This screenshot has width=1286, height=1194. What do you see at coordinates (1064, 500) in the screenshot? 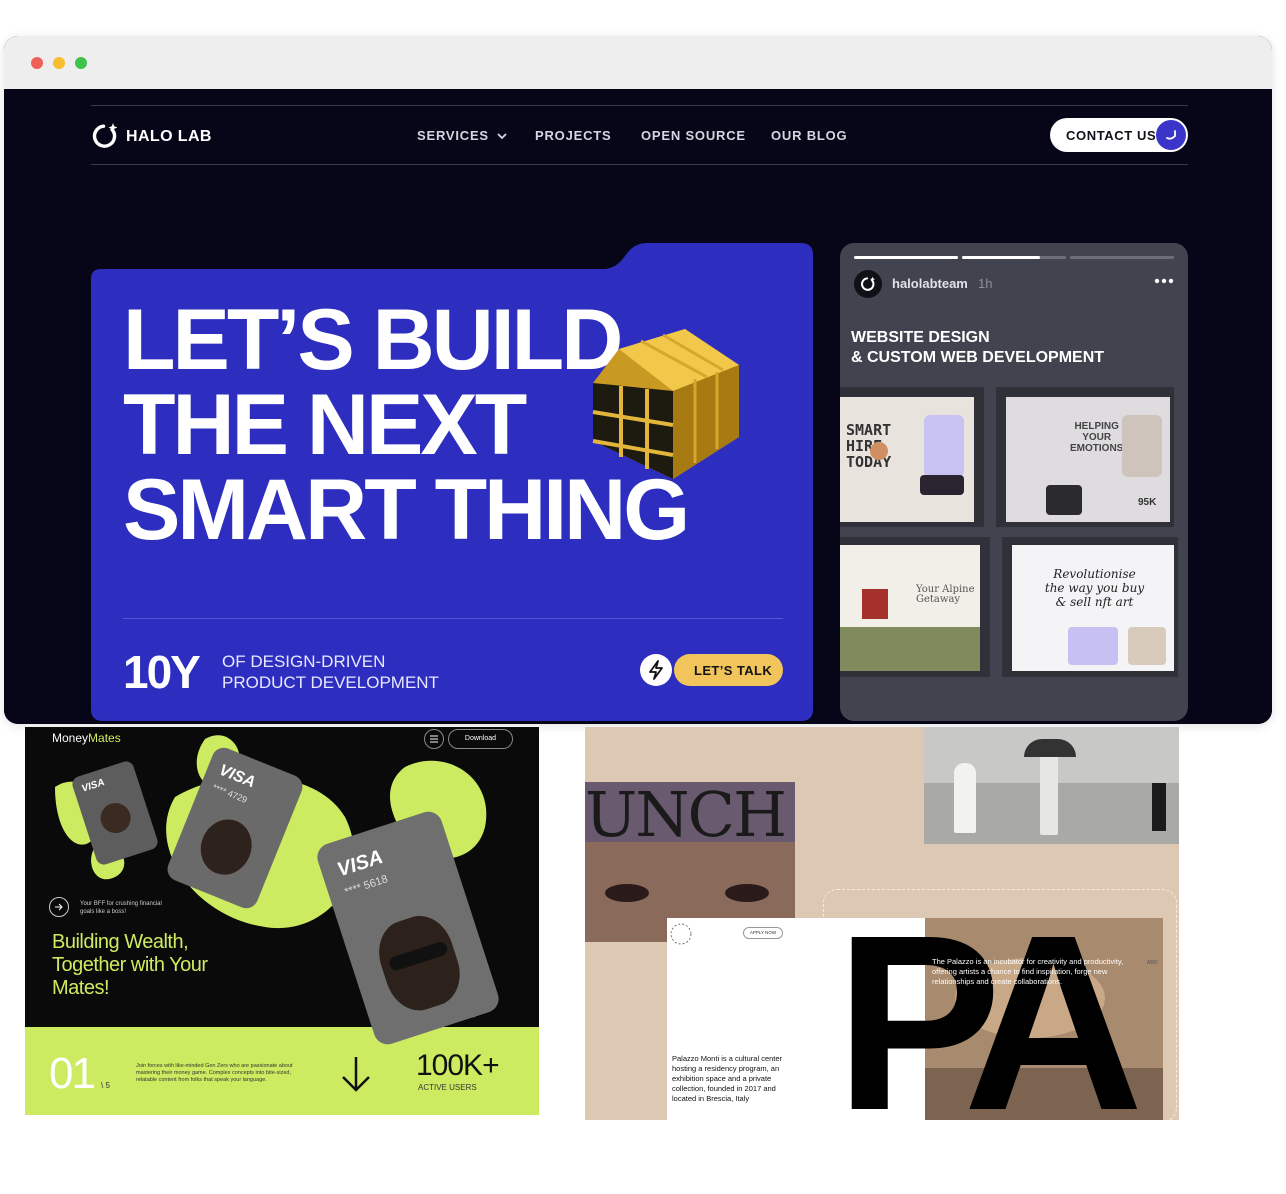
I see `emotions-object` at bounding box center [1064, 500].